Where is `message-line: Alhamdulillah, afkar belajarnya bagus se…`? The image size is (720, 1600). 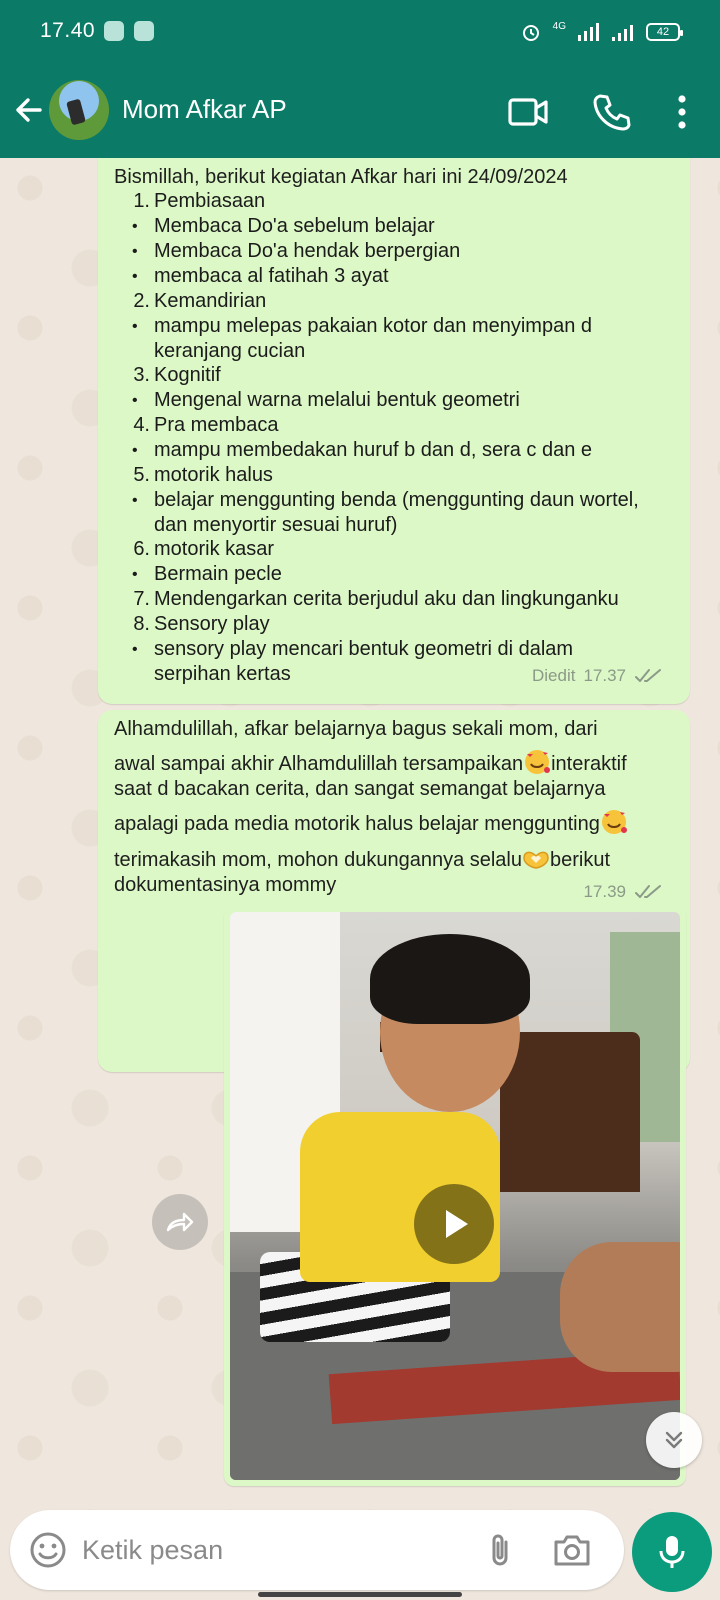
message-line: Alhamdulillah, afkar belajarnya bagus se… is located at coordinates (356, 729).